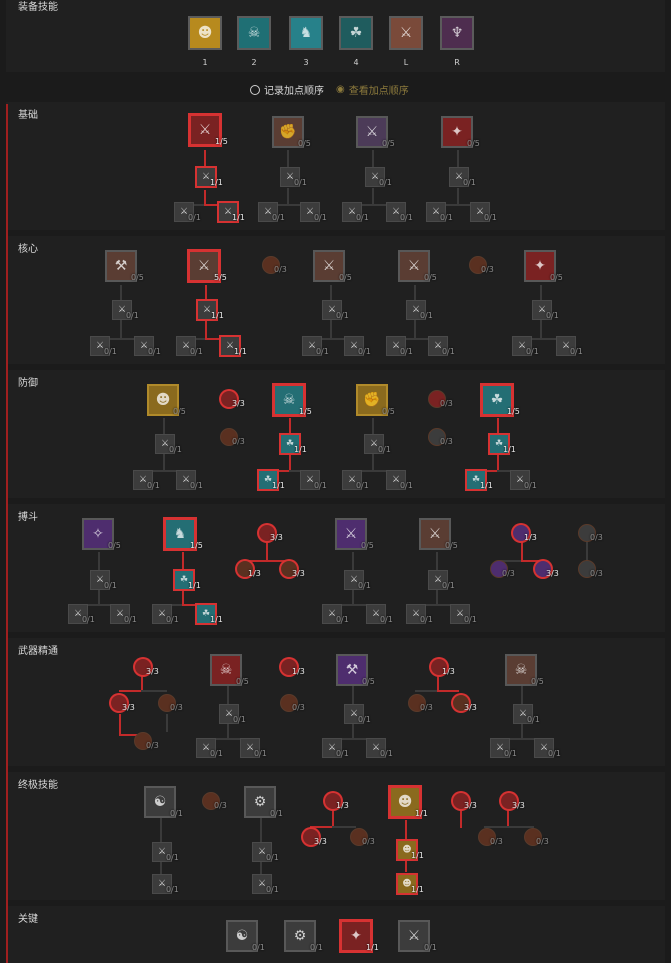 The width and height of the screenshot is (671, 963). I want to click on section-title-defense: 防御, so click(28, 383).